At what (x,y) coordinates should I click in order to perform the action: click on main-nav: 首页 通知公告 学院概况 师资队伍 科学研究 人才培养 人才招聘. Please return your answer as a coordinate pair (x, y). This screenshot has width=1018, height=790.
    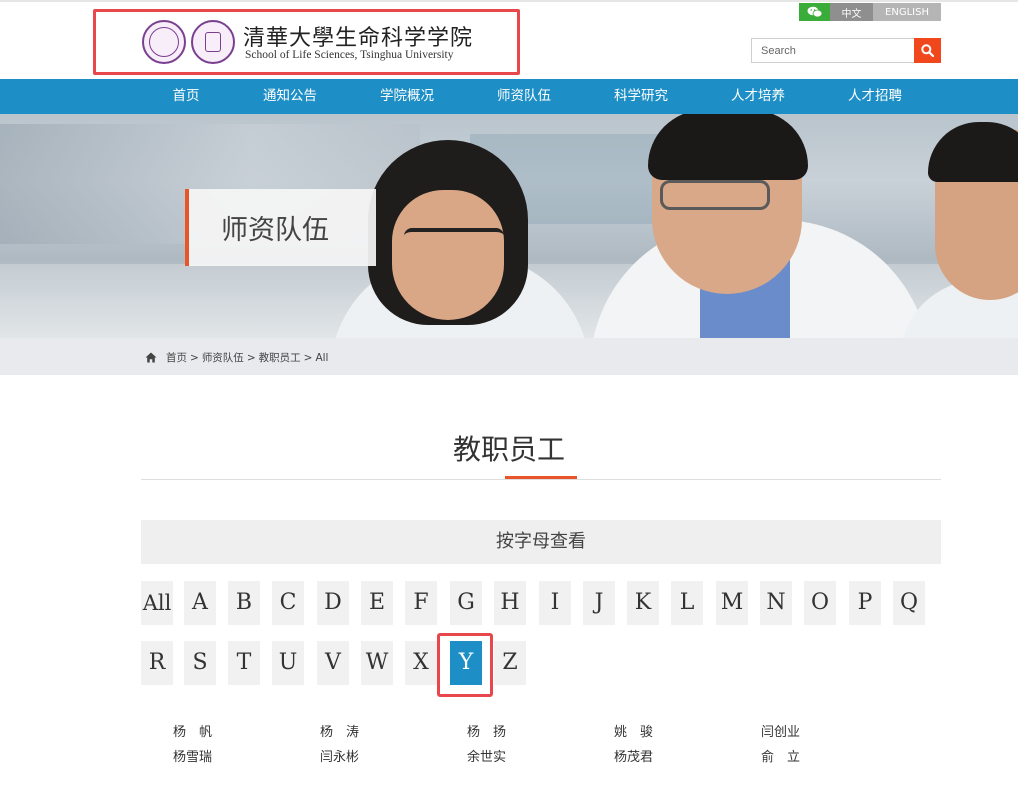
    Looking at the image, I should click on (509, 96).